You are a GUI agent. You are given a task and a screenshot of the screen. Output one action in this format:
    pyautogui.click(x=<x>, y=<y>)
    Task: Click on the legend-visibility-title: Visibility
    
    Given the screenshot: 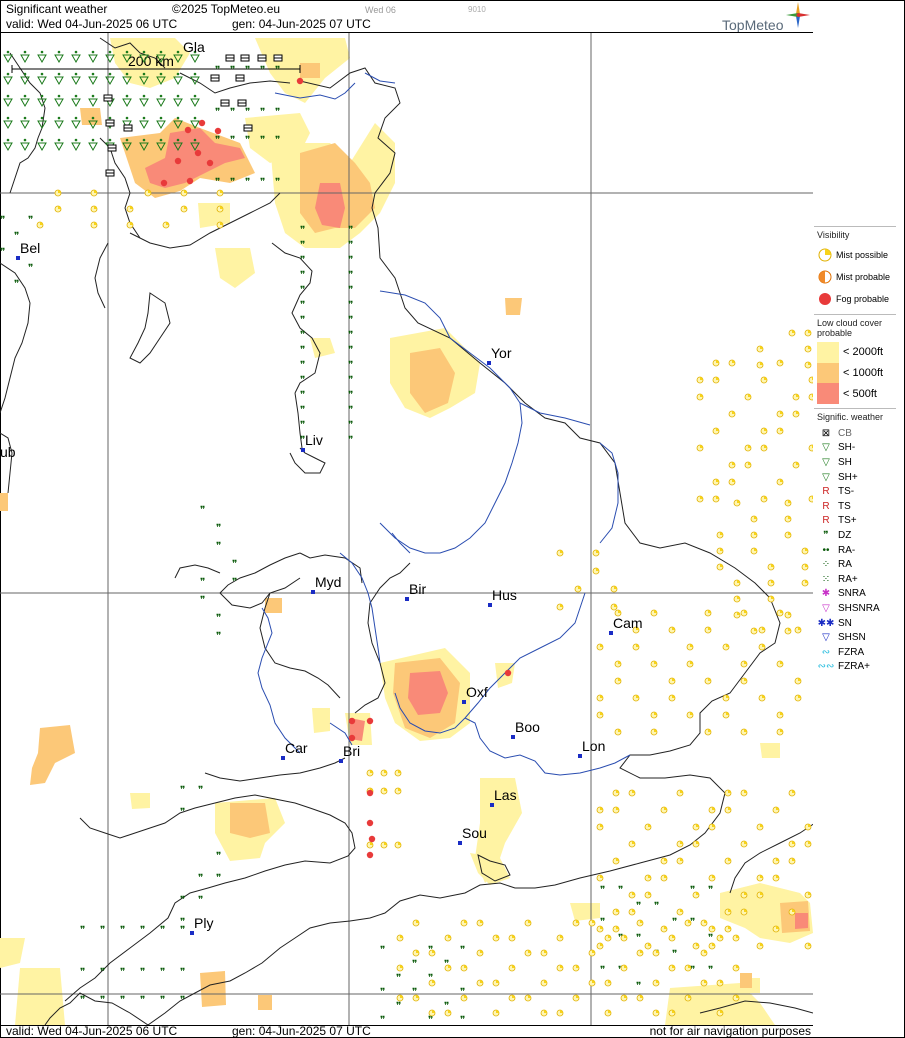 What is the action you would take?
    pyautogui.click(x=833, y=235)
    